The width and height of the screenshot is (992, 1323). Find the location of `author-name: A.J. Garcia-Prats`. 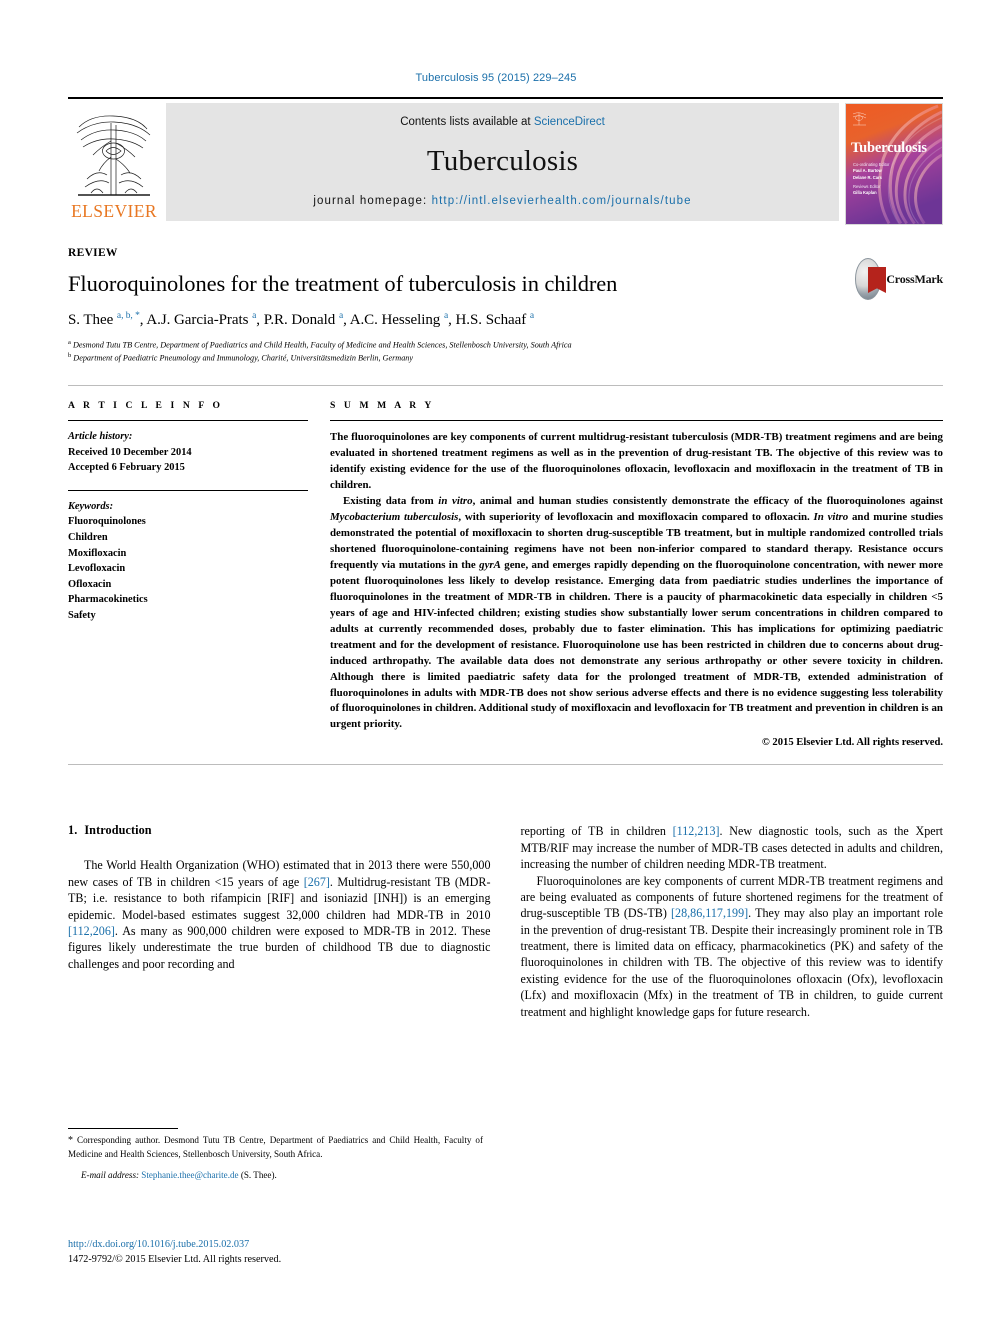

author-name: A.J. Garcia-Prats is located at coordinates (197, 319).